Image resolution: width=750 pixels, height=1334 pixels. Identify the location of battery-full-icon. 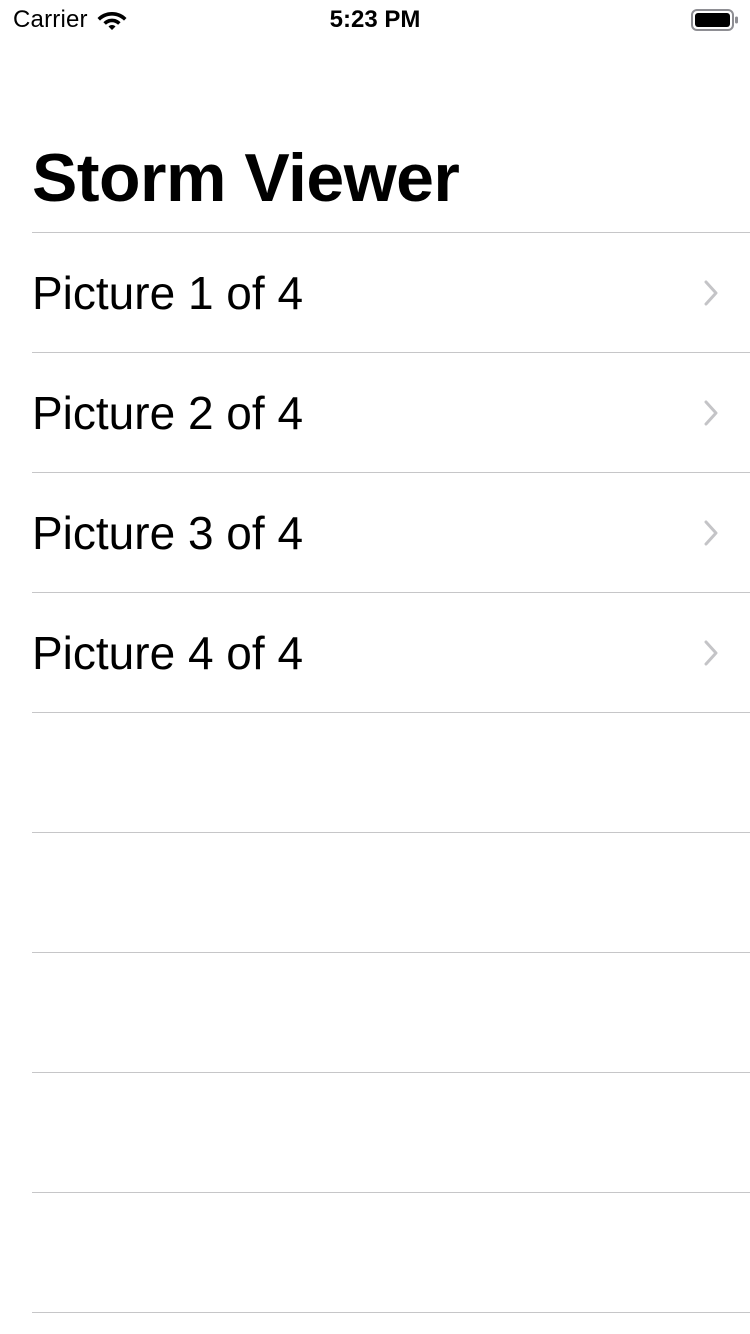
(714, 20).